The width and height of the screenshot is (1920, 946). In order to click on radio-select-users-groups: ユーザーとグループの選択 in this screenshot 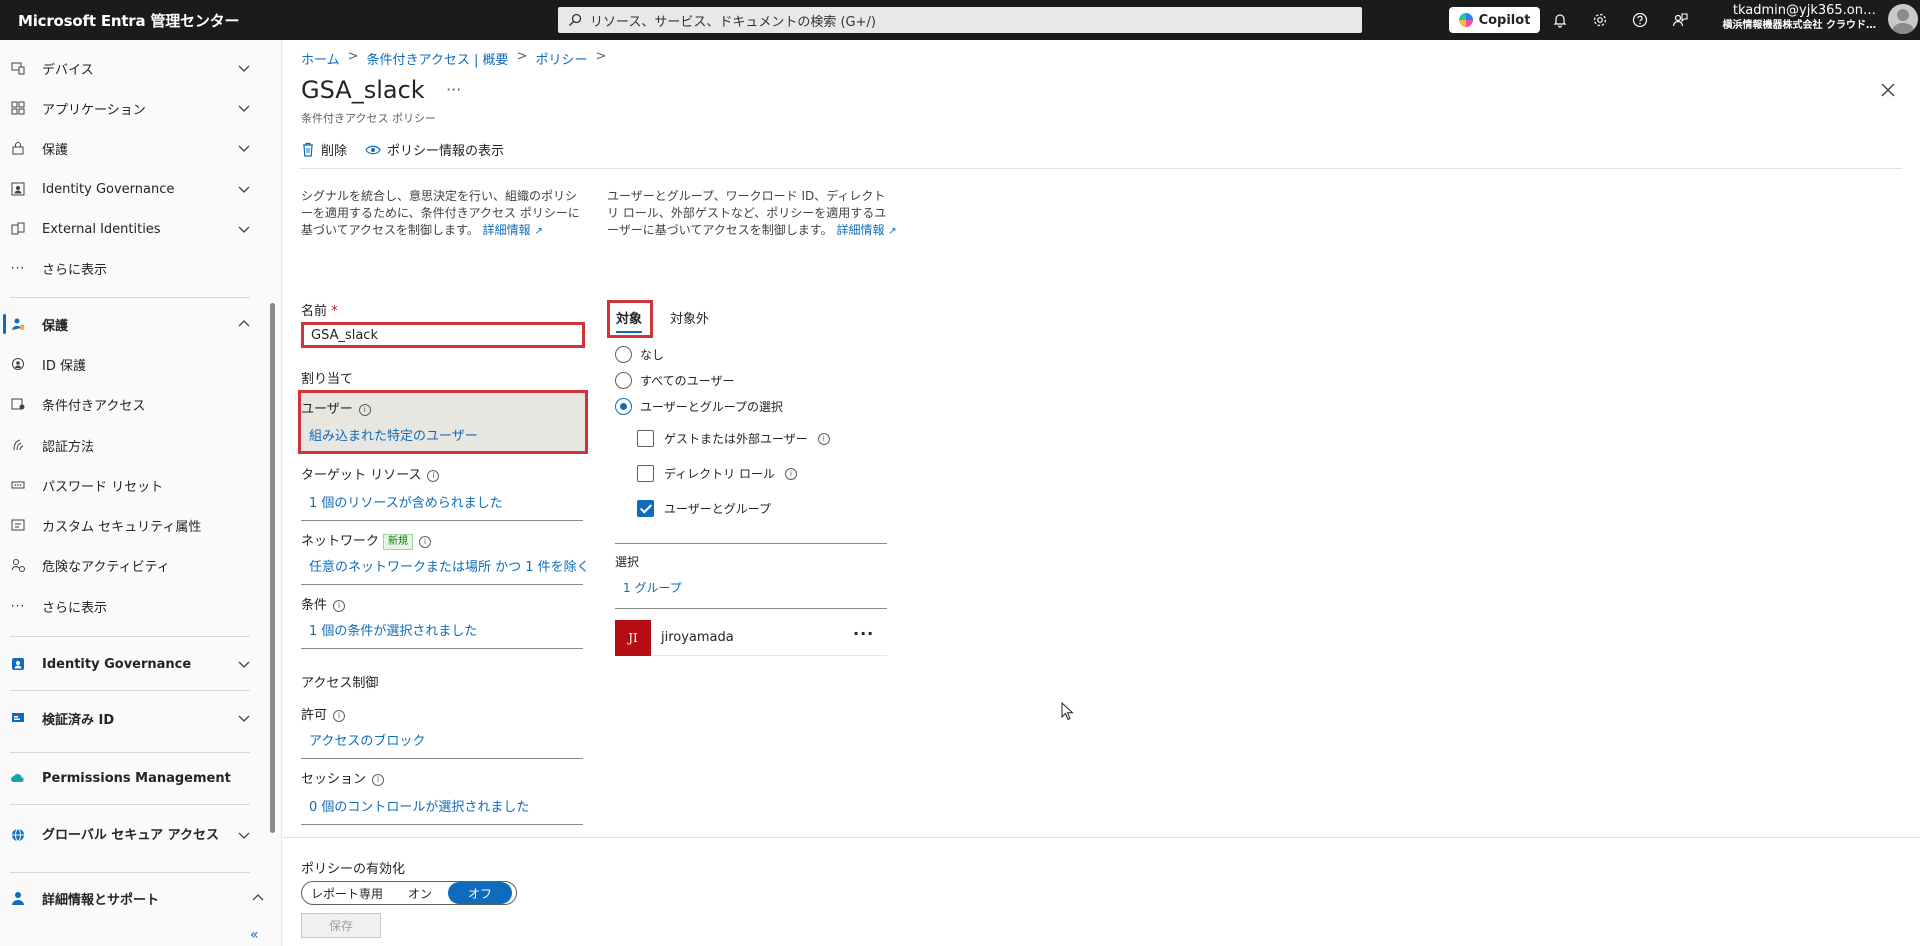, I will do `click(699, 406)`.